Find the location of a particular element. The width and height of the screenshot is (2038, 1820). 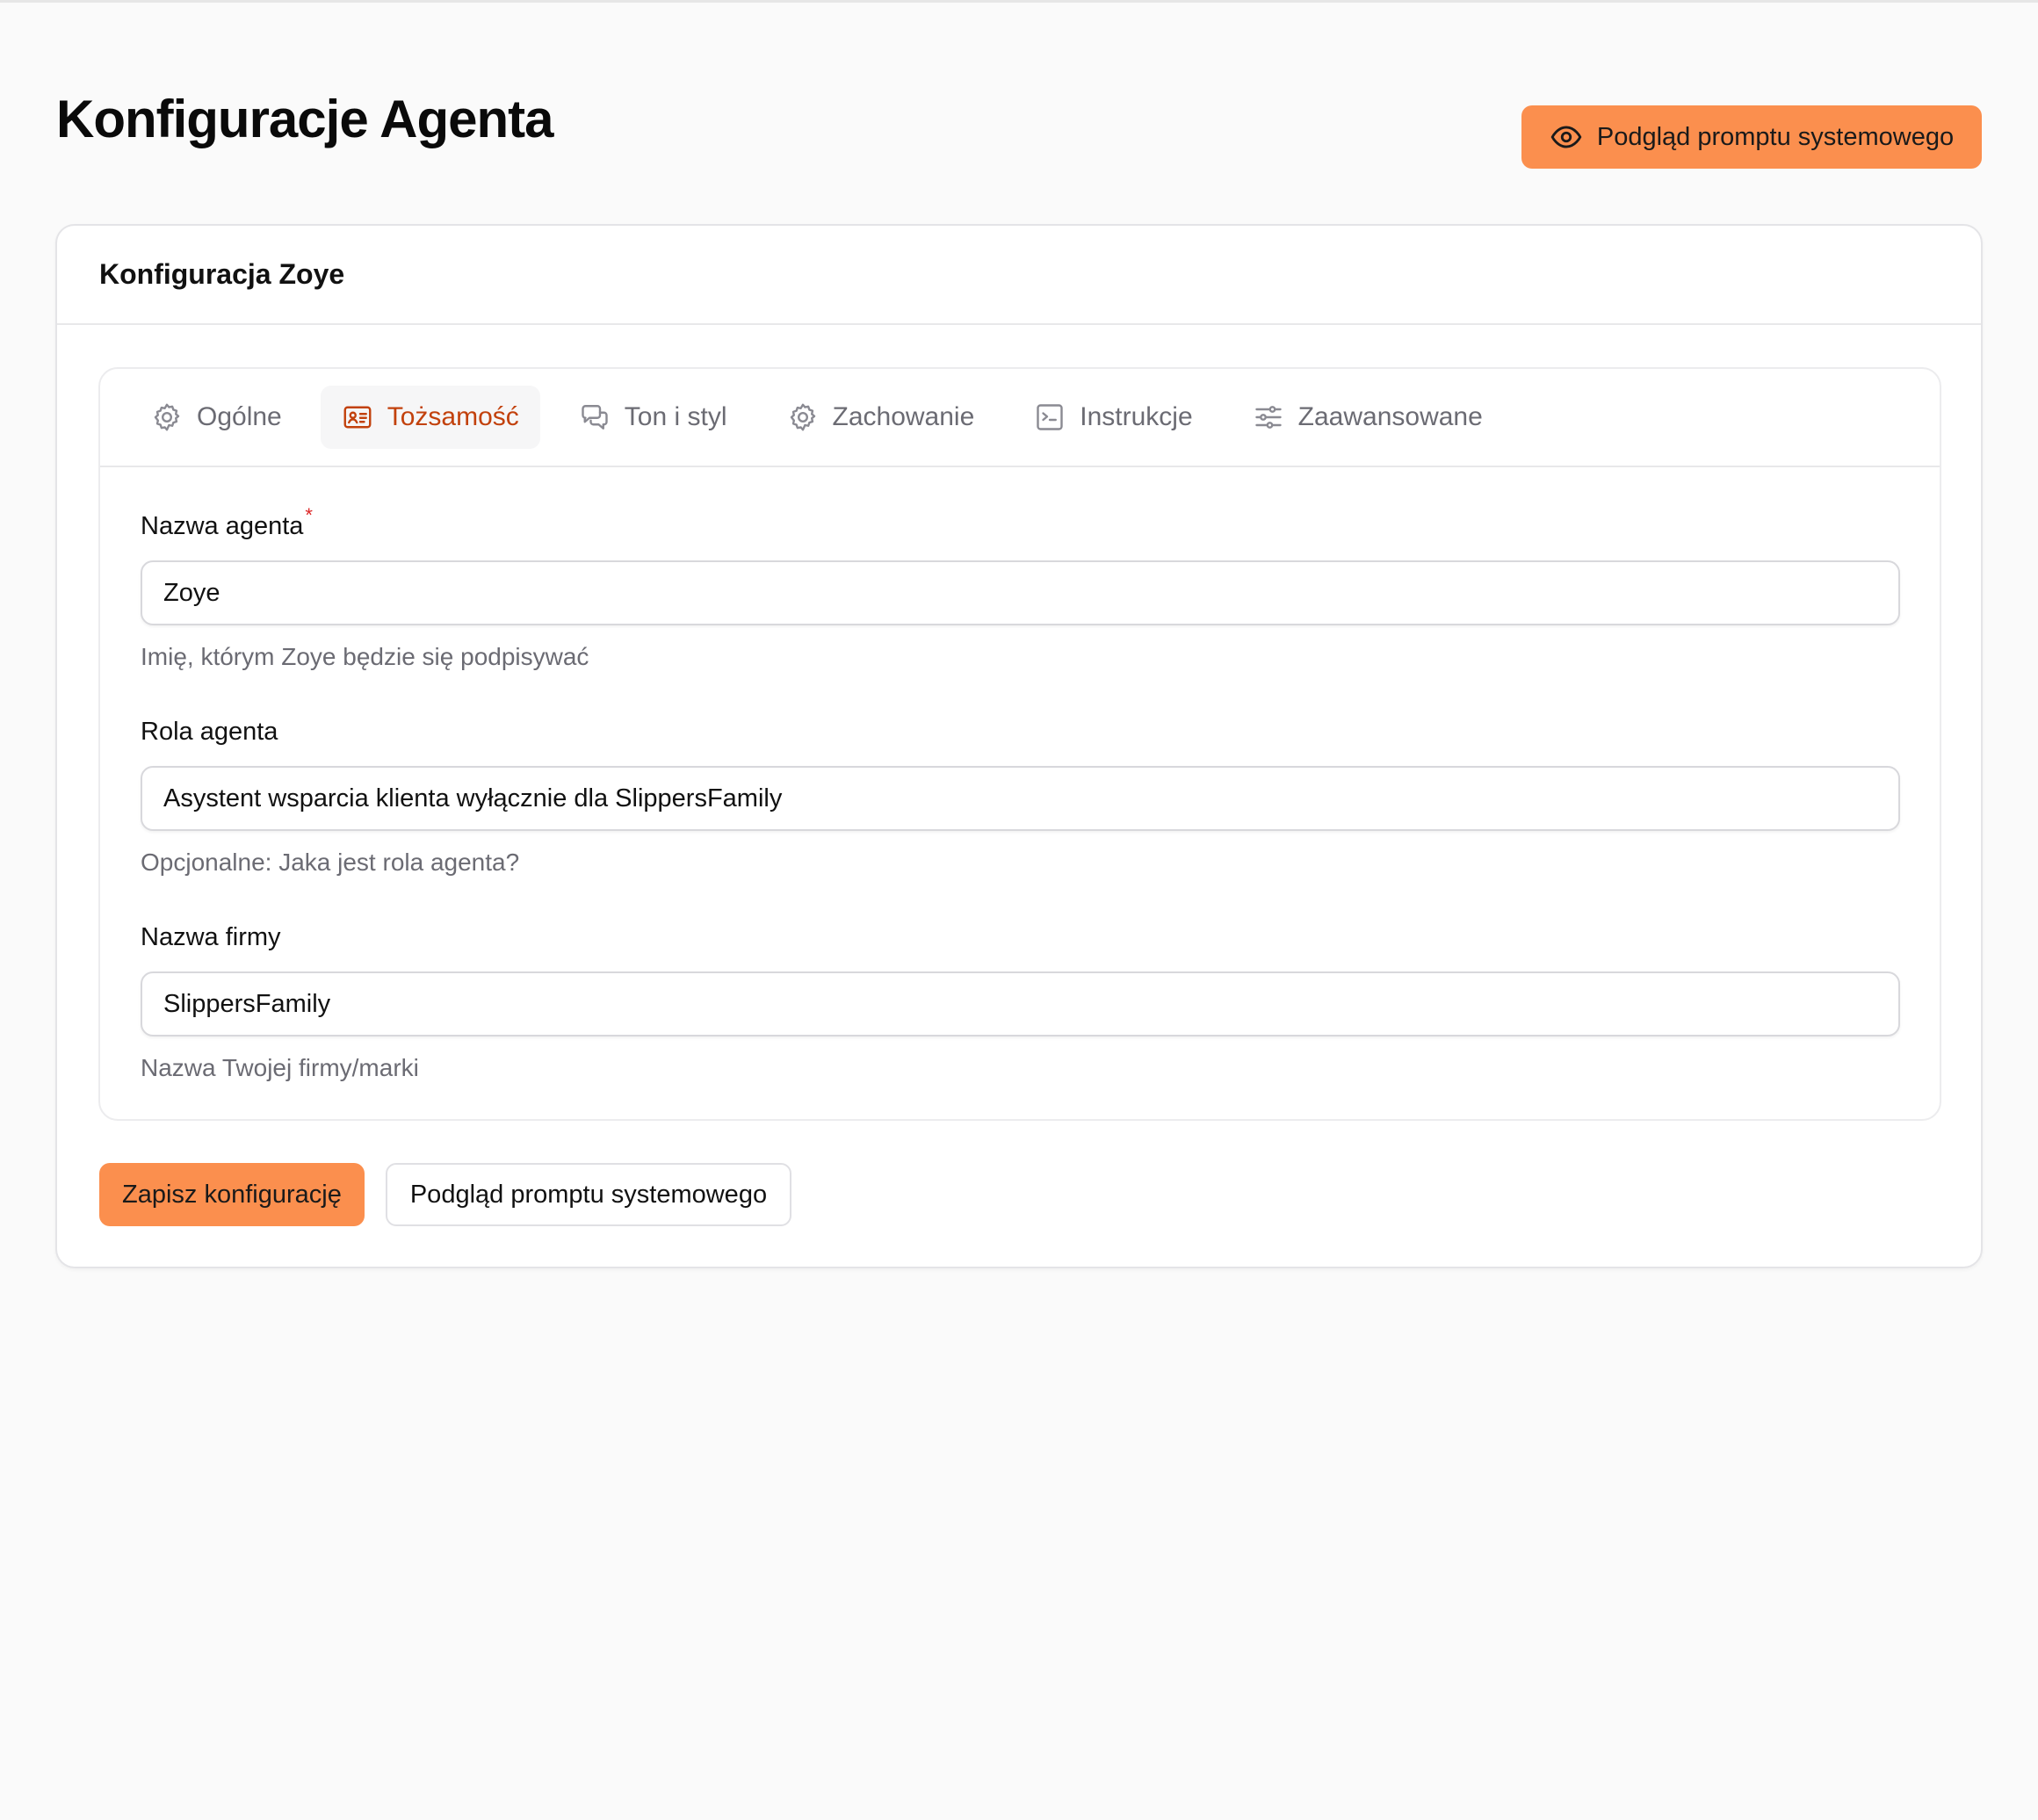

agent-name-label-text: Nazwa agenta is located at coordinates (222, 526).